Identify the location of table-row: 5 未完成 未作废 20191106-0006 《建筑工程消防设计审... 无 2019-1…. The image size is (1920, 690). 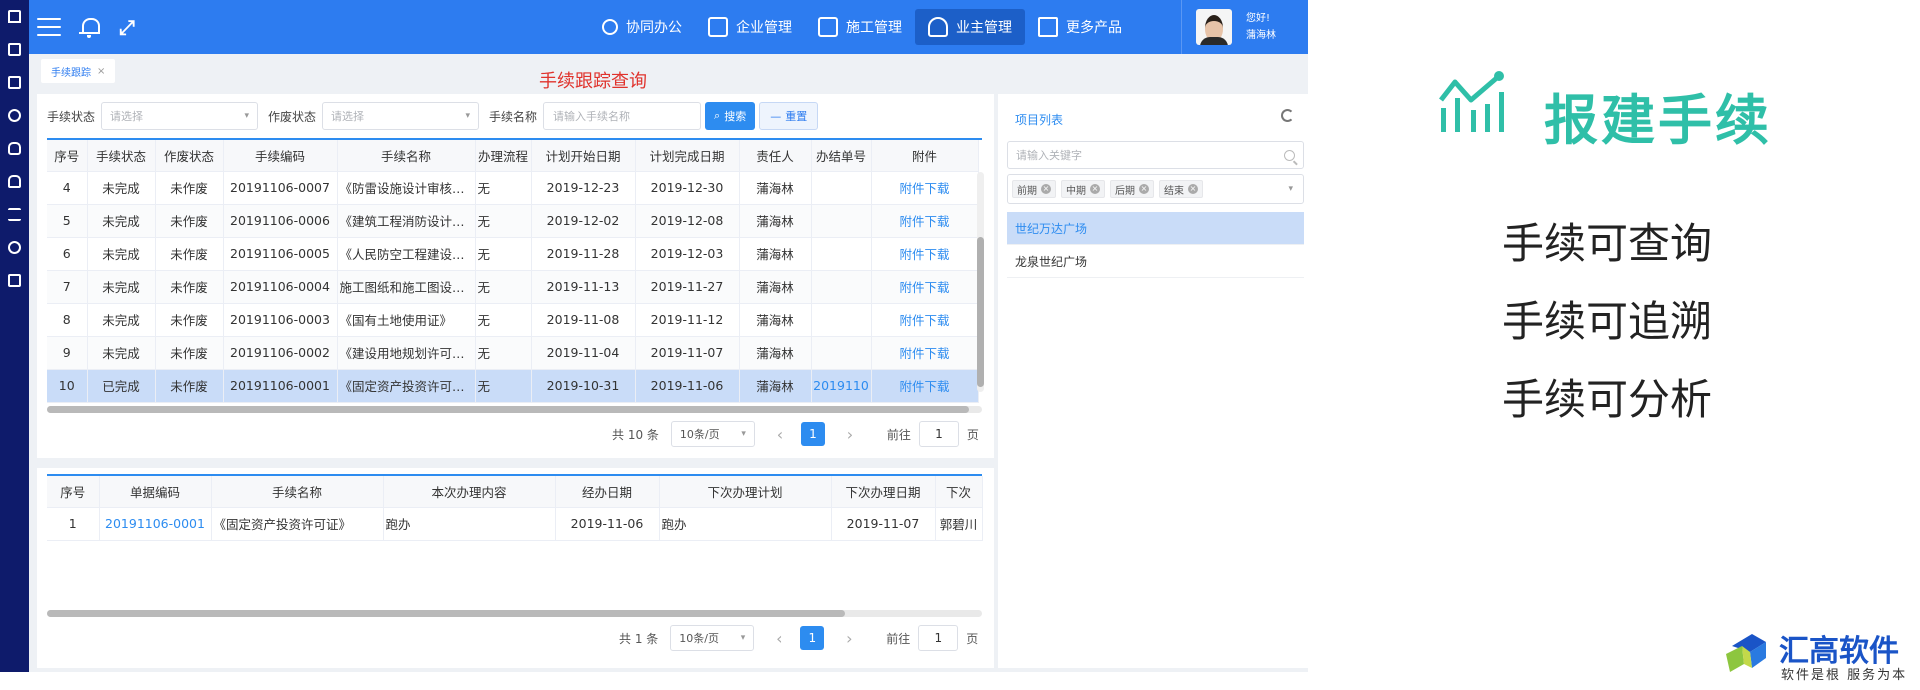
(513, 221).